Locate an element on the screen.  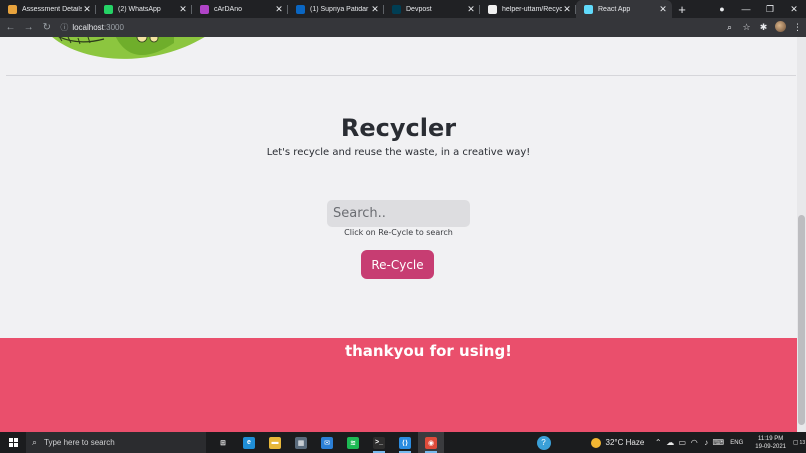
browser-tab: (1) Supriya Patidar | Li✕ is located at coordinates (336, 9).